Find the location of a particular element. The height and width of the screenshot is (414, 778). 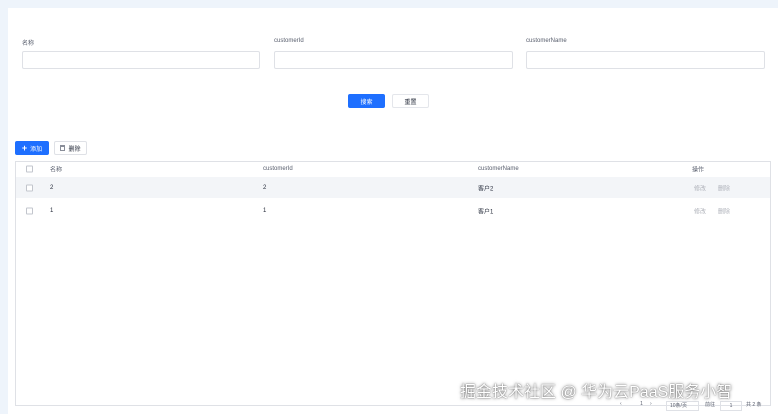

column-header-customer-name: customerName is located at coordinates (498, 169).